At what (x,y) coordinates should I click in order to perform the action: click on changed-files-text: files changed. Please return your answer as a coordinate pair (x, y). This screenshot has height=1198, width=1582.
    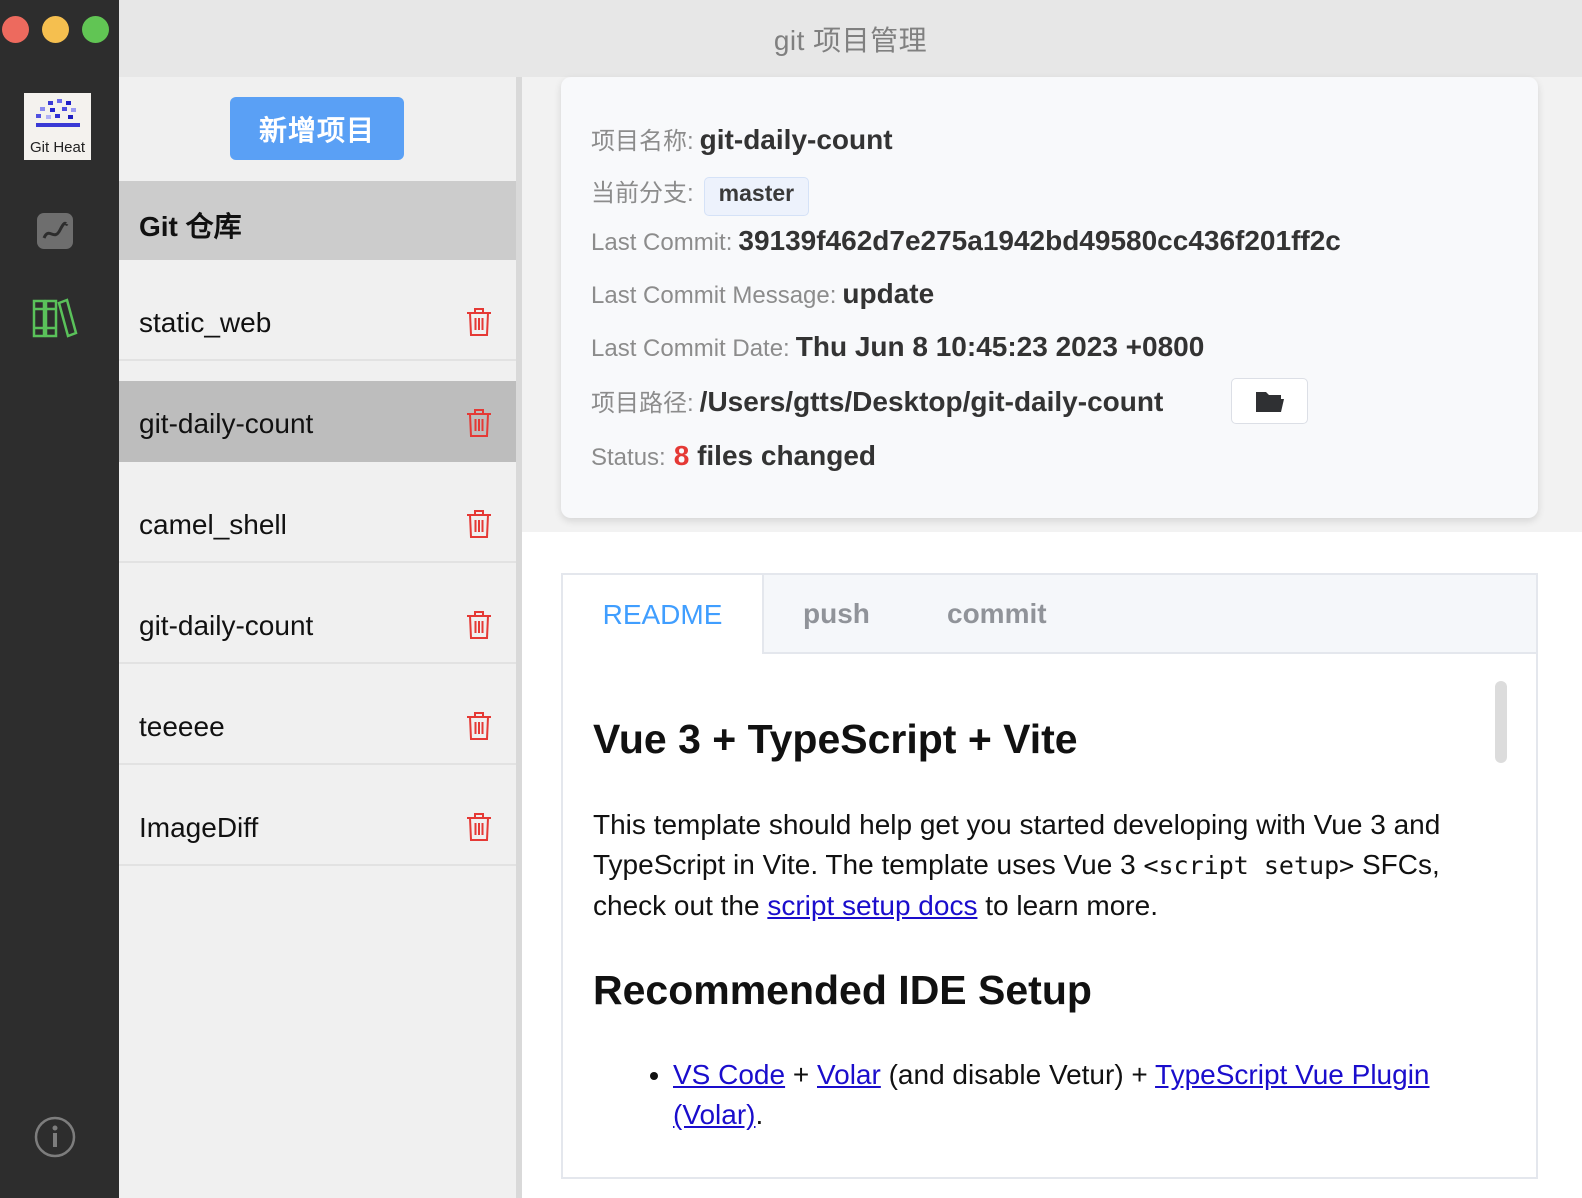
    Looking at the image, I should click on (783, 455).